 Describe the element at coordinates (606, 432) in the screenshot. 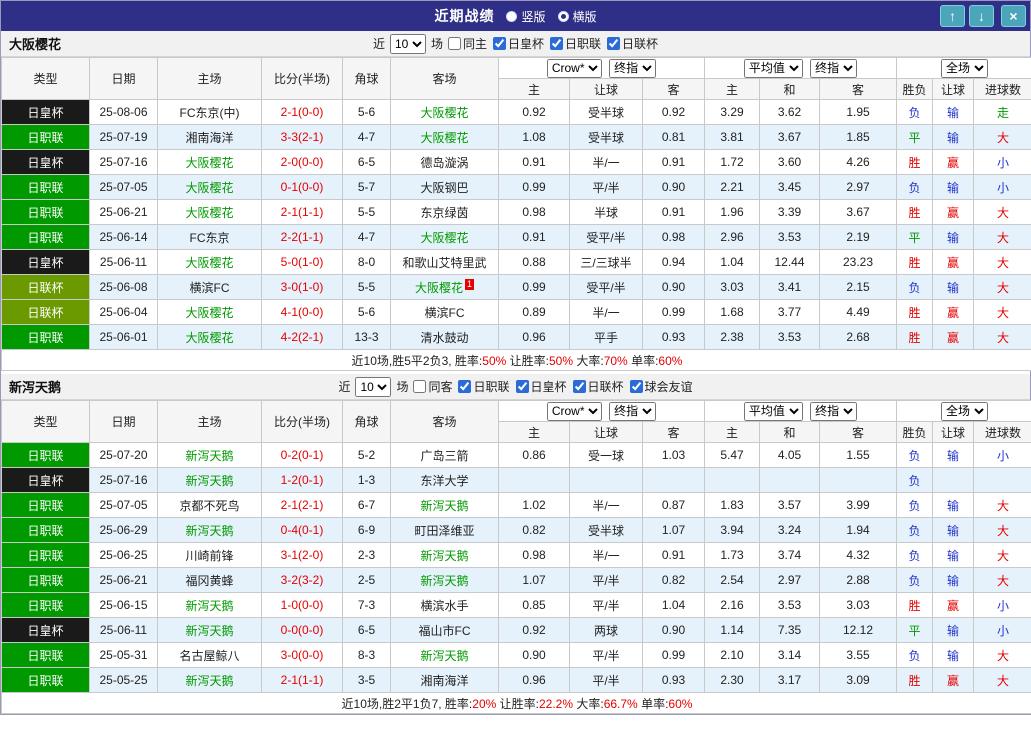

I see `col-handicap-line: 让球` at that location.